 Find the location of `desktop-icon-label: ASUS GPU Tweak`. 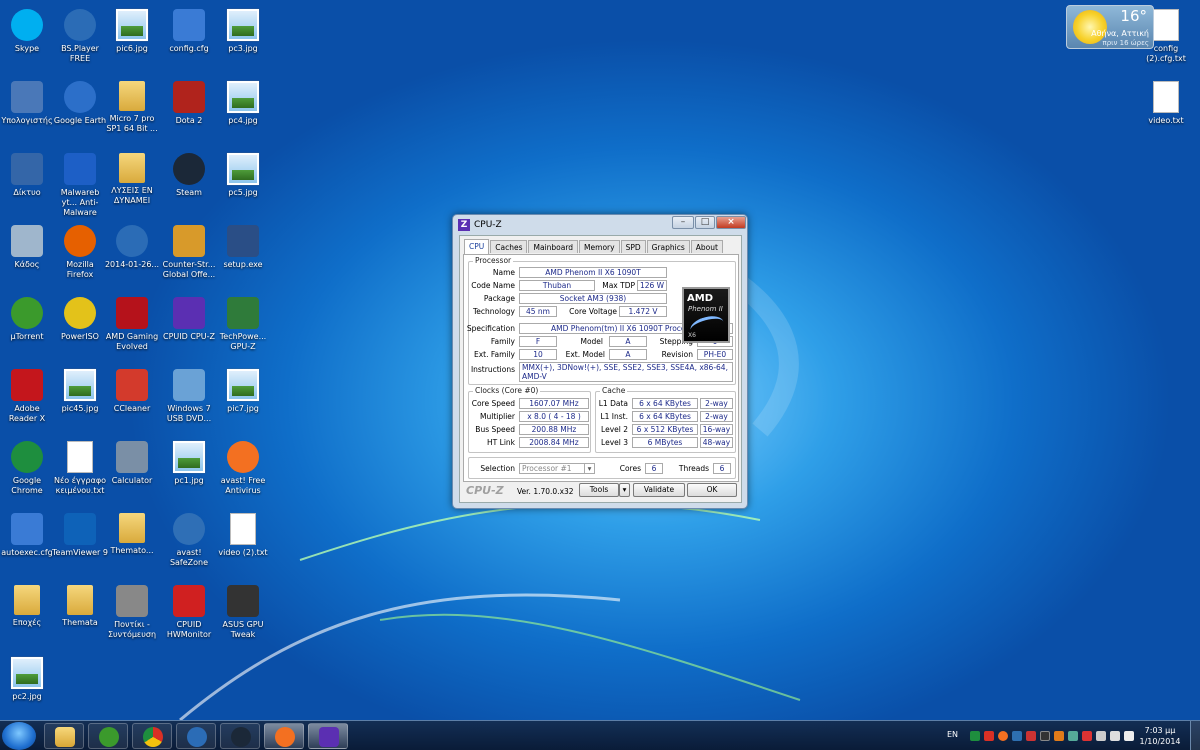

desktop-icon-label: ASUS GPU Tweak is located at coordinates (243, 629).